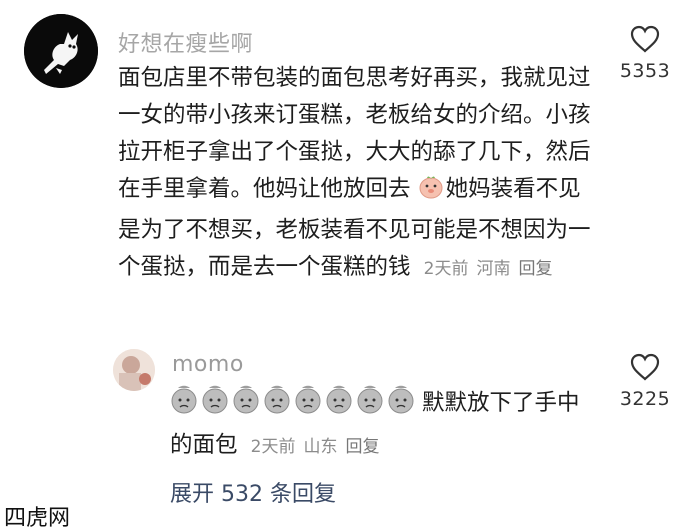 Image resolution: width=690 pixels, height=532 pixels. What do you see at coordinates (37, 518) in the screenshot?
I see `watermark: 四虎网` at bounding box center [37, 518].